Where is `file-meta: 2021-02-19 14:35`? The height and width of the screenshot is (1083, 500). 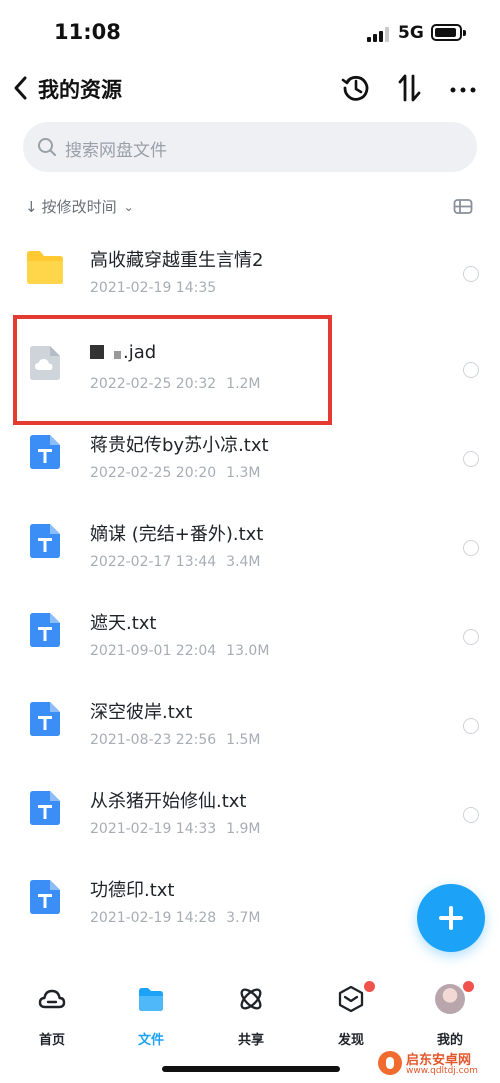
file-meta: 2021-02-19 14:35 is located at coordinates (153, 288).